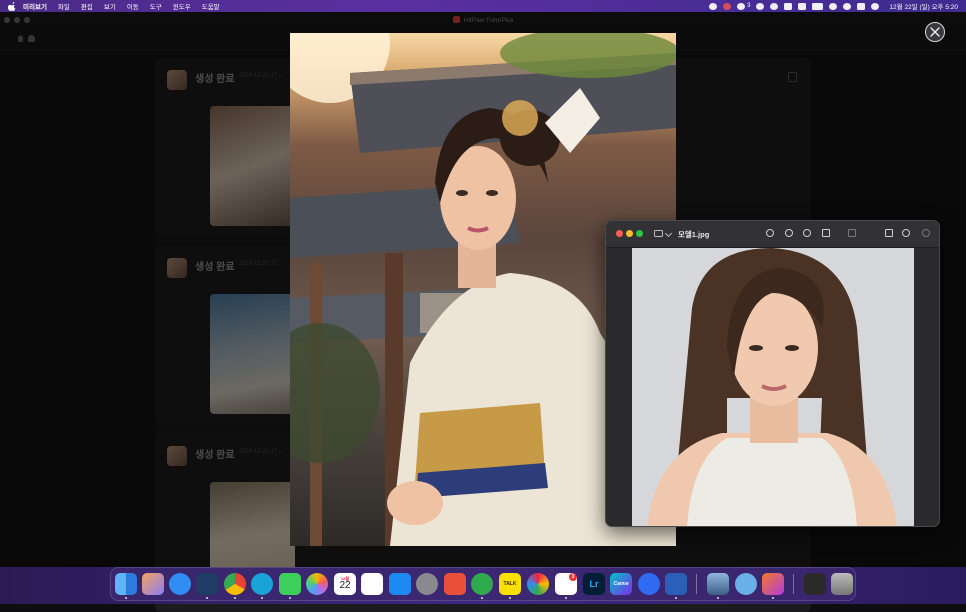 The width and height of the screenshot is (966, 612). I want to click on grid-status-icon, so click(802, 6).